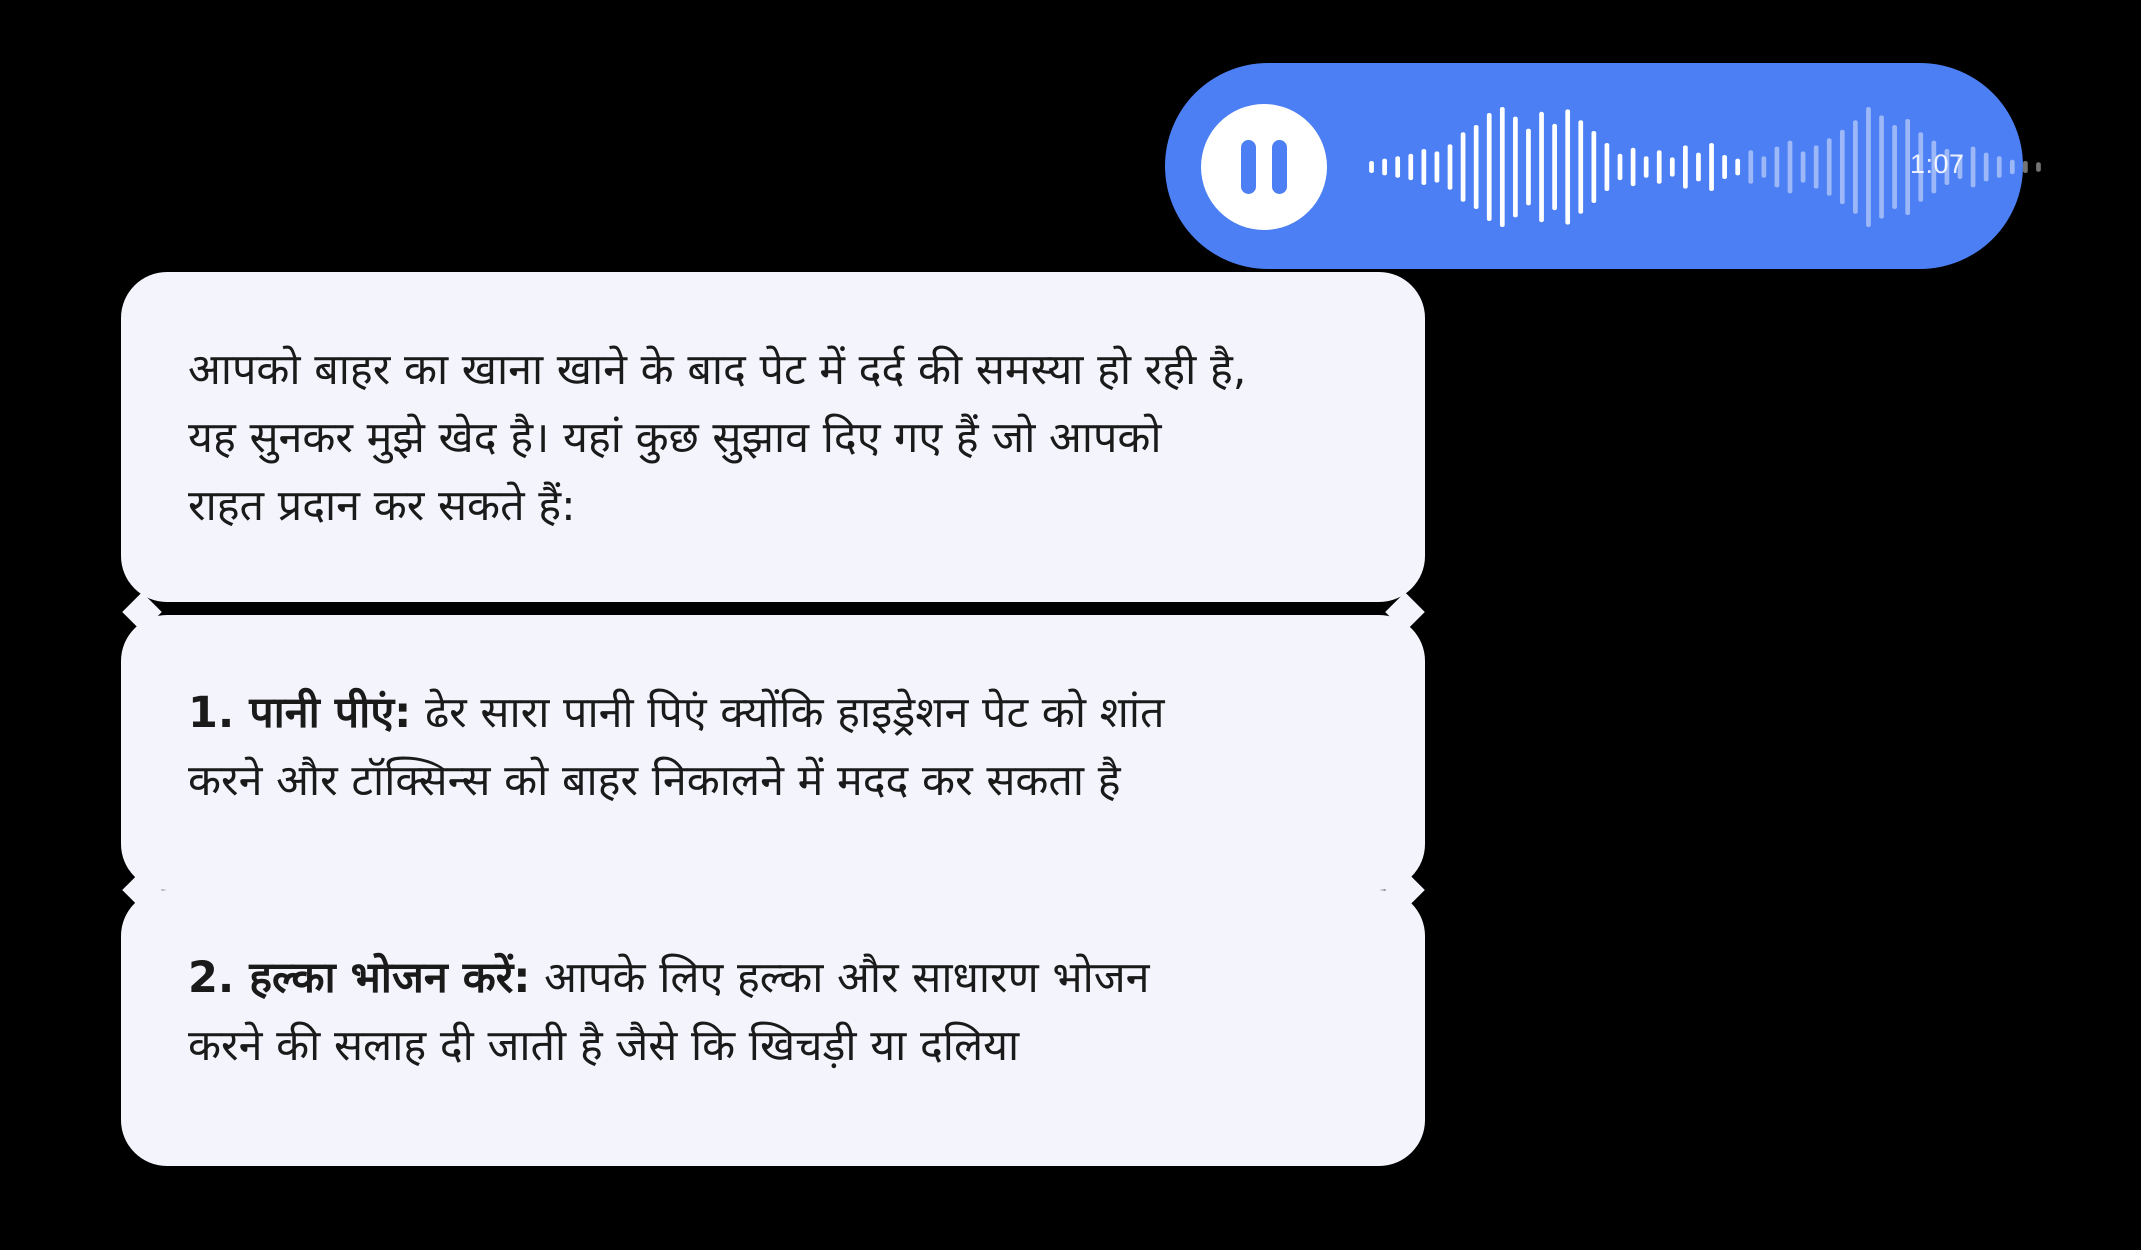 This screenshot has height=1250, width=2141. What do you see at coordinates (1937, 164) in the screenshot?
I see `audio-duration: 1:07` at bounding box center [1937, 164].